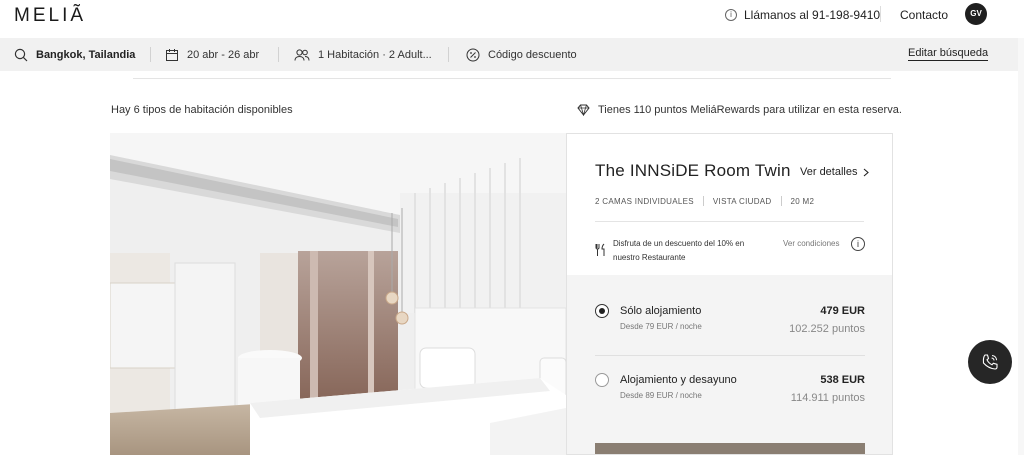 Image resolution: width=1024 pixels, height=455 pixels. Describe the element at coordinates (602, 311) in the screenshot. I see `rate-radio-selected` at that location.